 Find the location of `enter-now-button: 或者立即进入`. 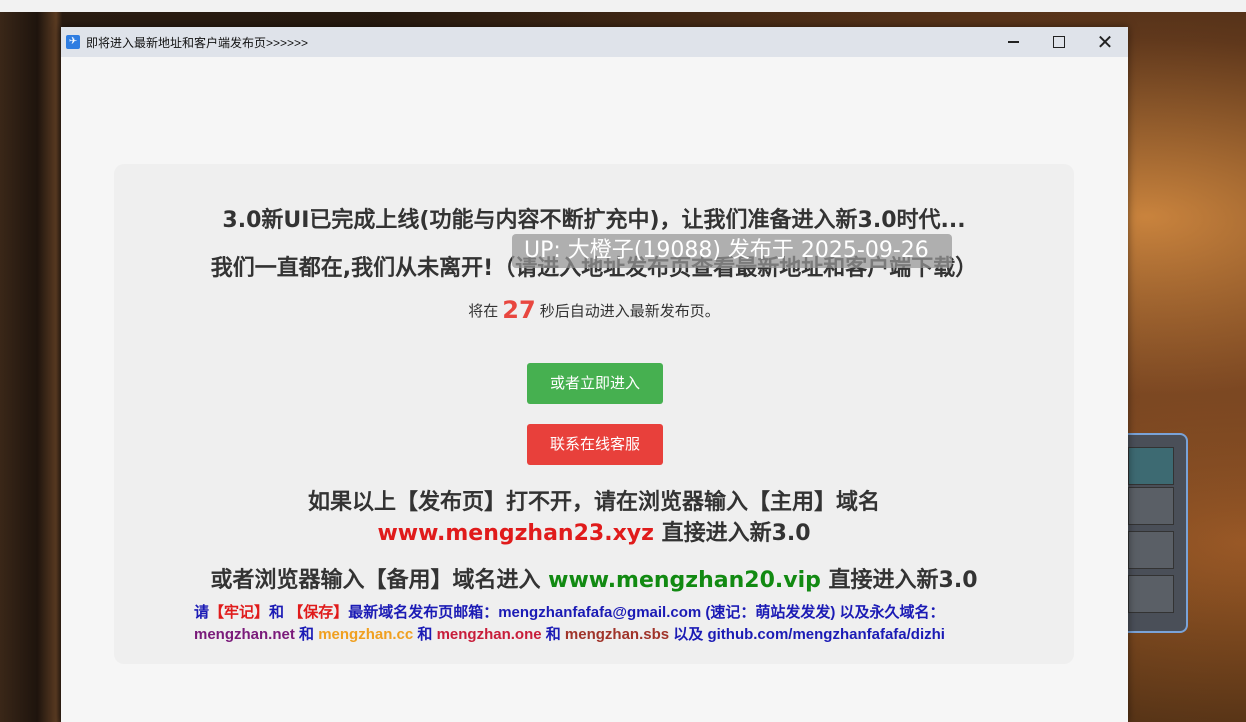

enter-now-button: 或者立即进入 is located at coordinates (595, 383).